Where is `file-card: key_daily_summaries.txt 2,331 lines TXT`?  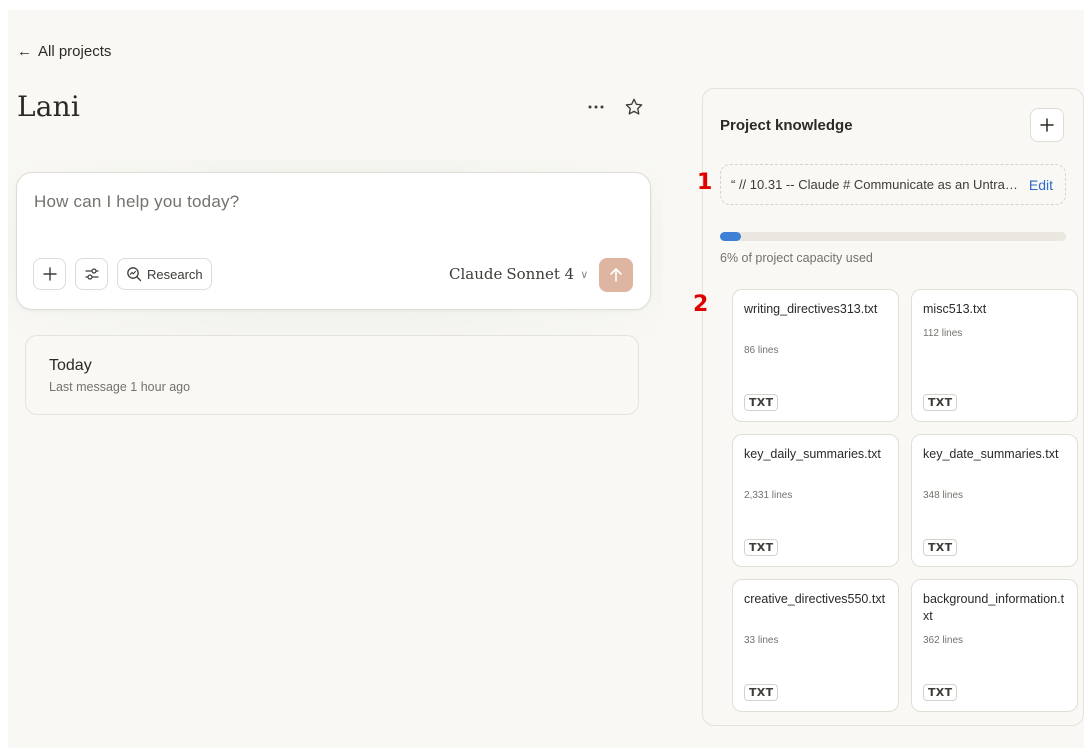 file-card: key_daily_summaries.txt 2,331 lines TXT is located at coordinates (815, 500).